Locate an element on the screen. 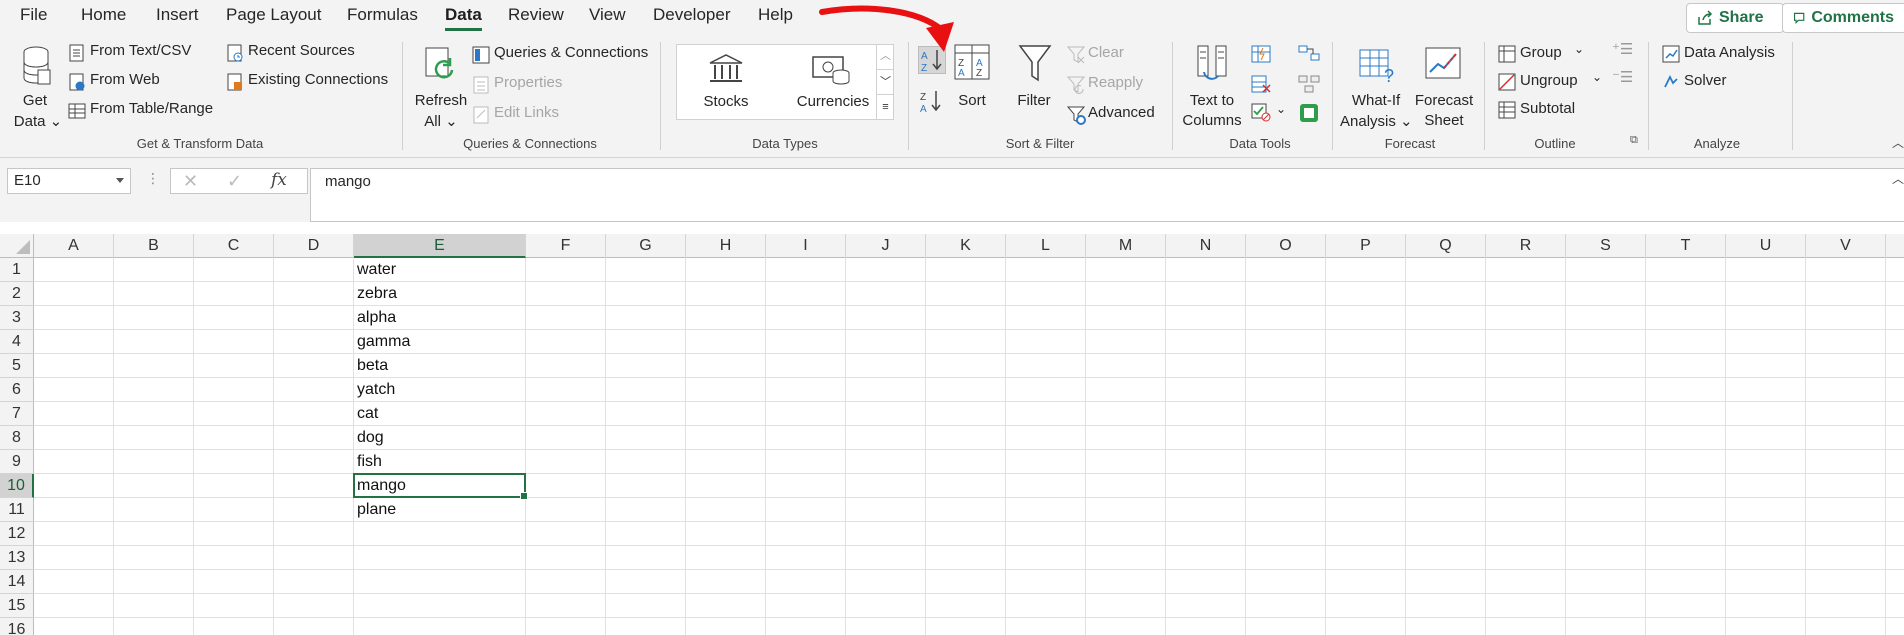  column-header-r: R is located at coordinates (1526, 246).